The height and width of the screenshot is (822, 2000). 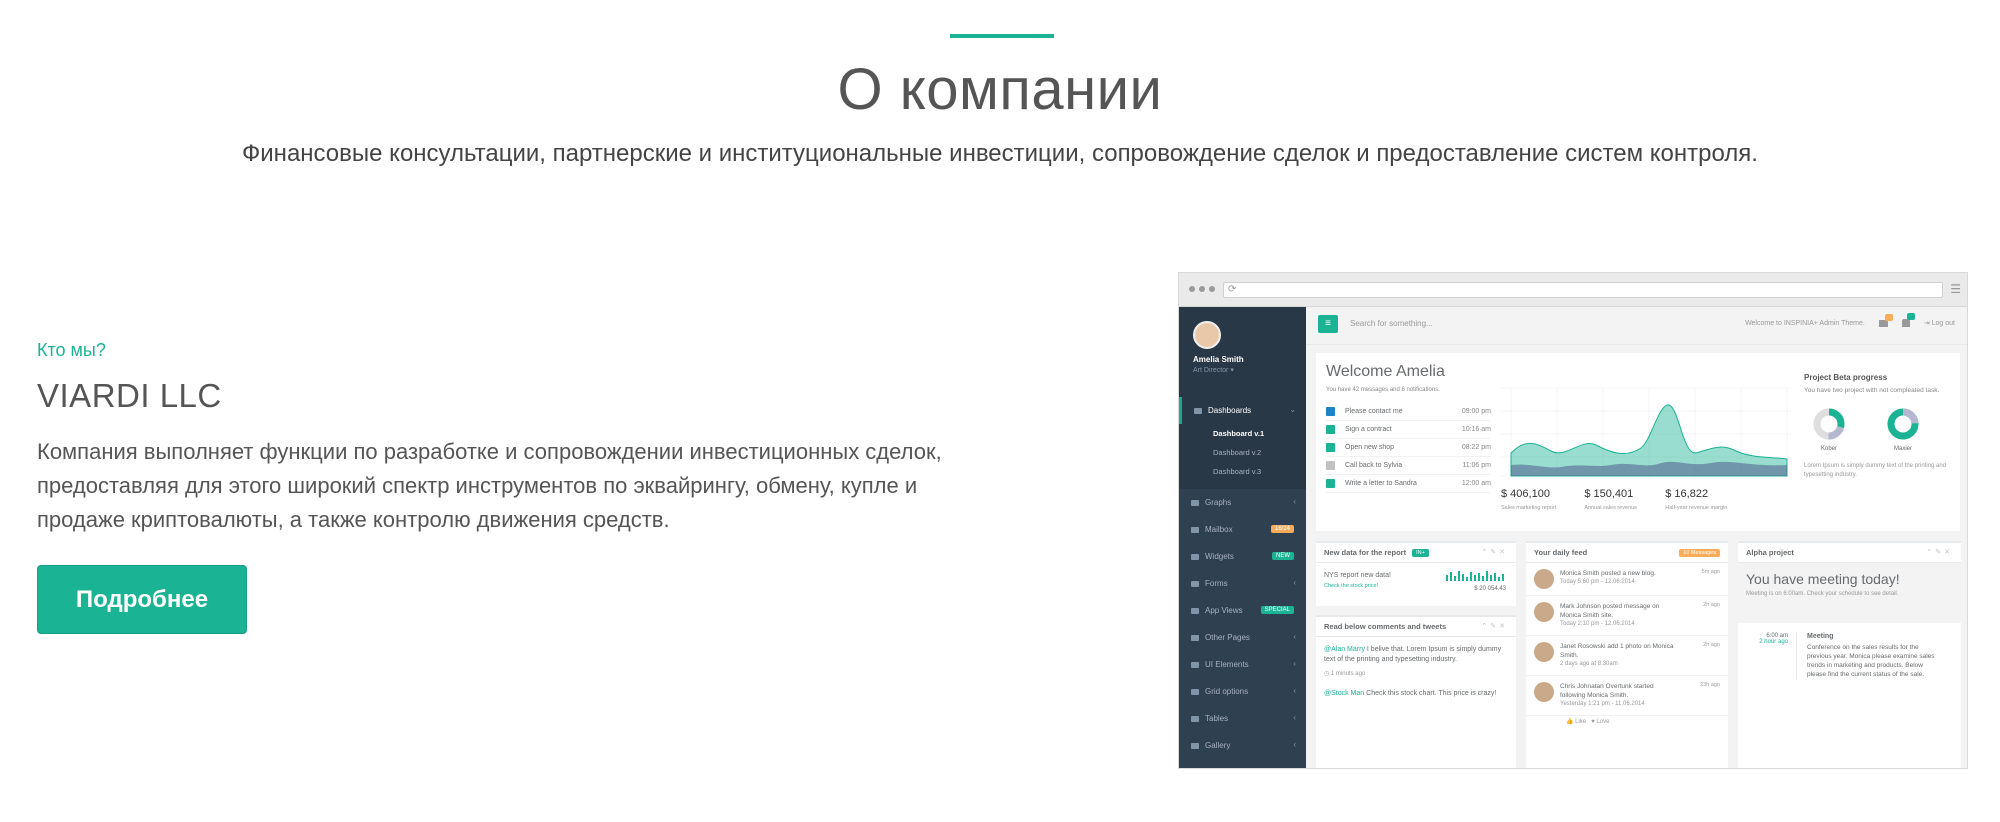 What do you see at coordinates (1242, 471) in the screenshot?
I see `mock-subnav-item: Dashboard v.3` at bounding box center [1242, 471].